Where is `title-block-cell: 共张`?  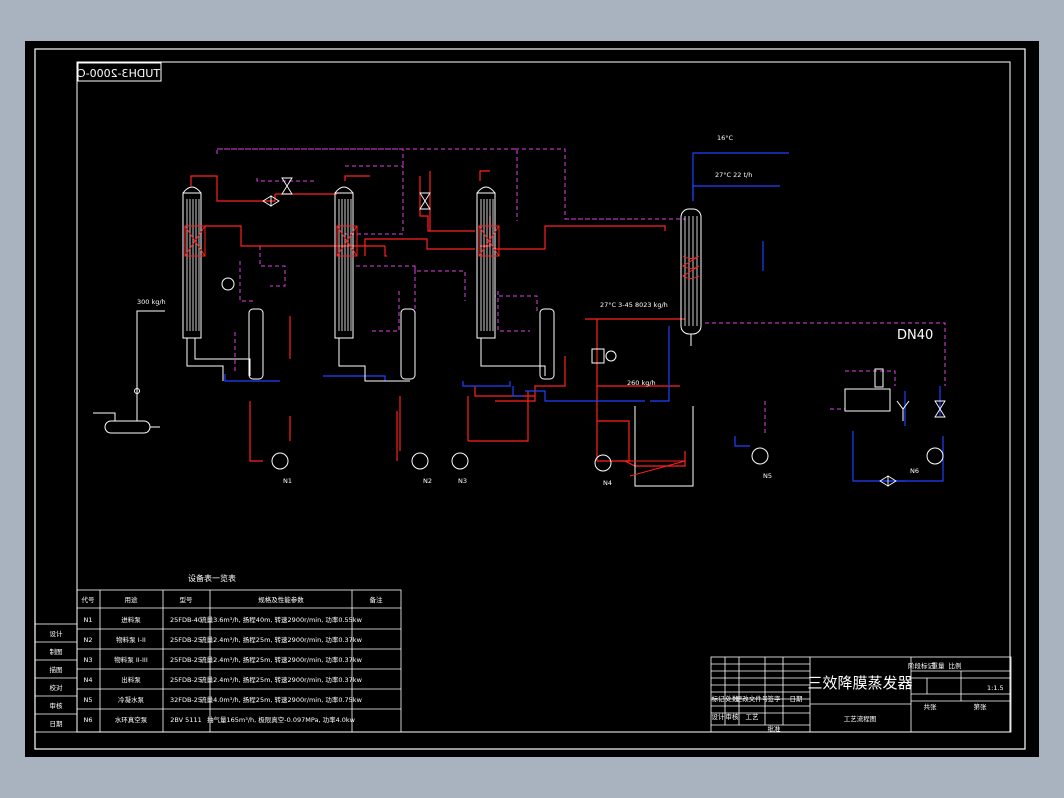 title-block-cell: 共张 is located at coordinates (931, 706).